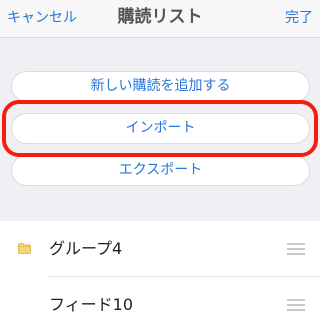  What do you see at coordinates (160, 86) in the screenshot?
I see `add-subscription-button: 新しい購読を追加する` at bounding box center [160, 86].